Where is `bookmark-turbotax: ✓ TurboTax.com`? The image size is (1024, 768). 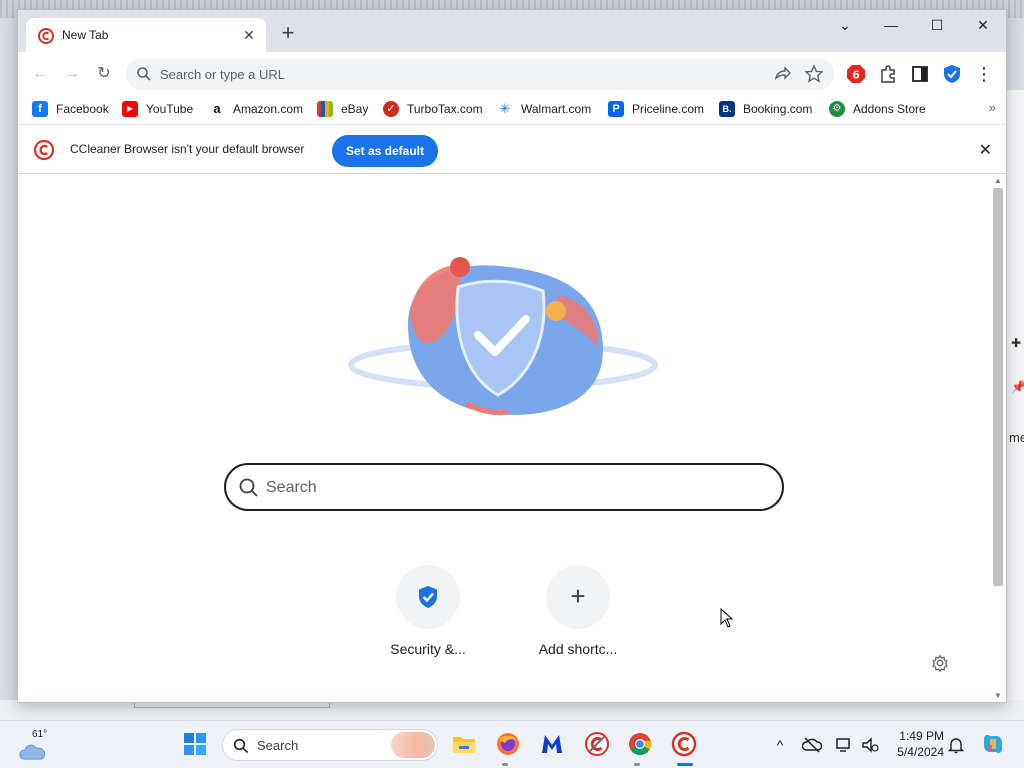
bookmark-turbotax: ✓ TurboTax.com is located at coordinates (433, 109).